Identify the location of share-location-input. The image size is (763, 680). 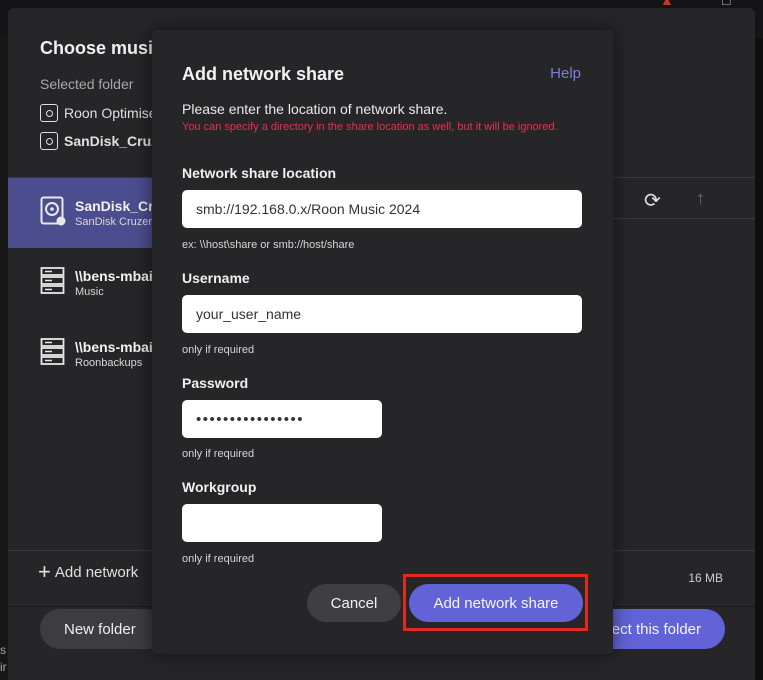
(382, 209).